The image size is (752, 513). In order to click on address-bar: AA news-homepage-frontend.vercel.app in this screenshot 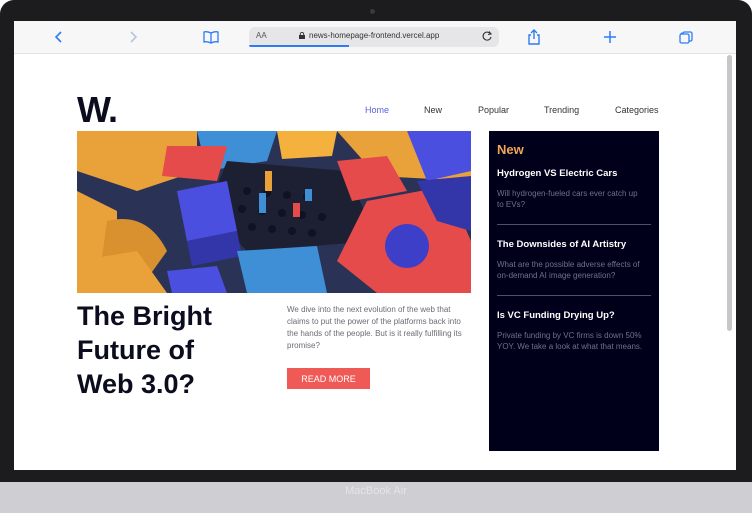, I will do `click(374, 37)`.